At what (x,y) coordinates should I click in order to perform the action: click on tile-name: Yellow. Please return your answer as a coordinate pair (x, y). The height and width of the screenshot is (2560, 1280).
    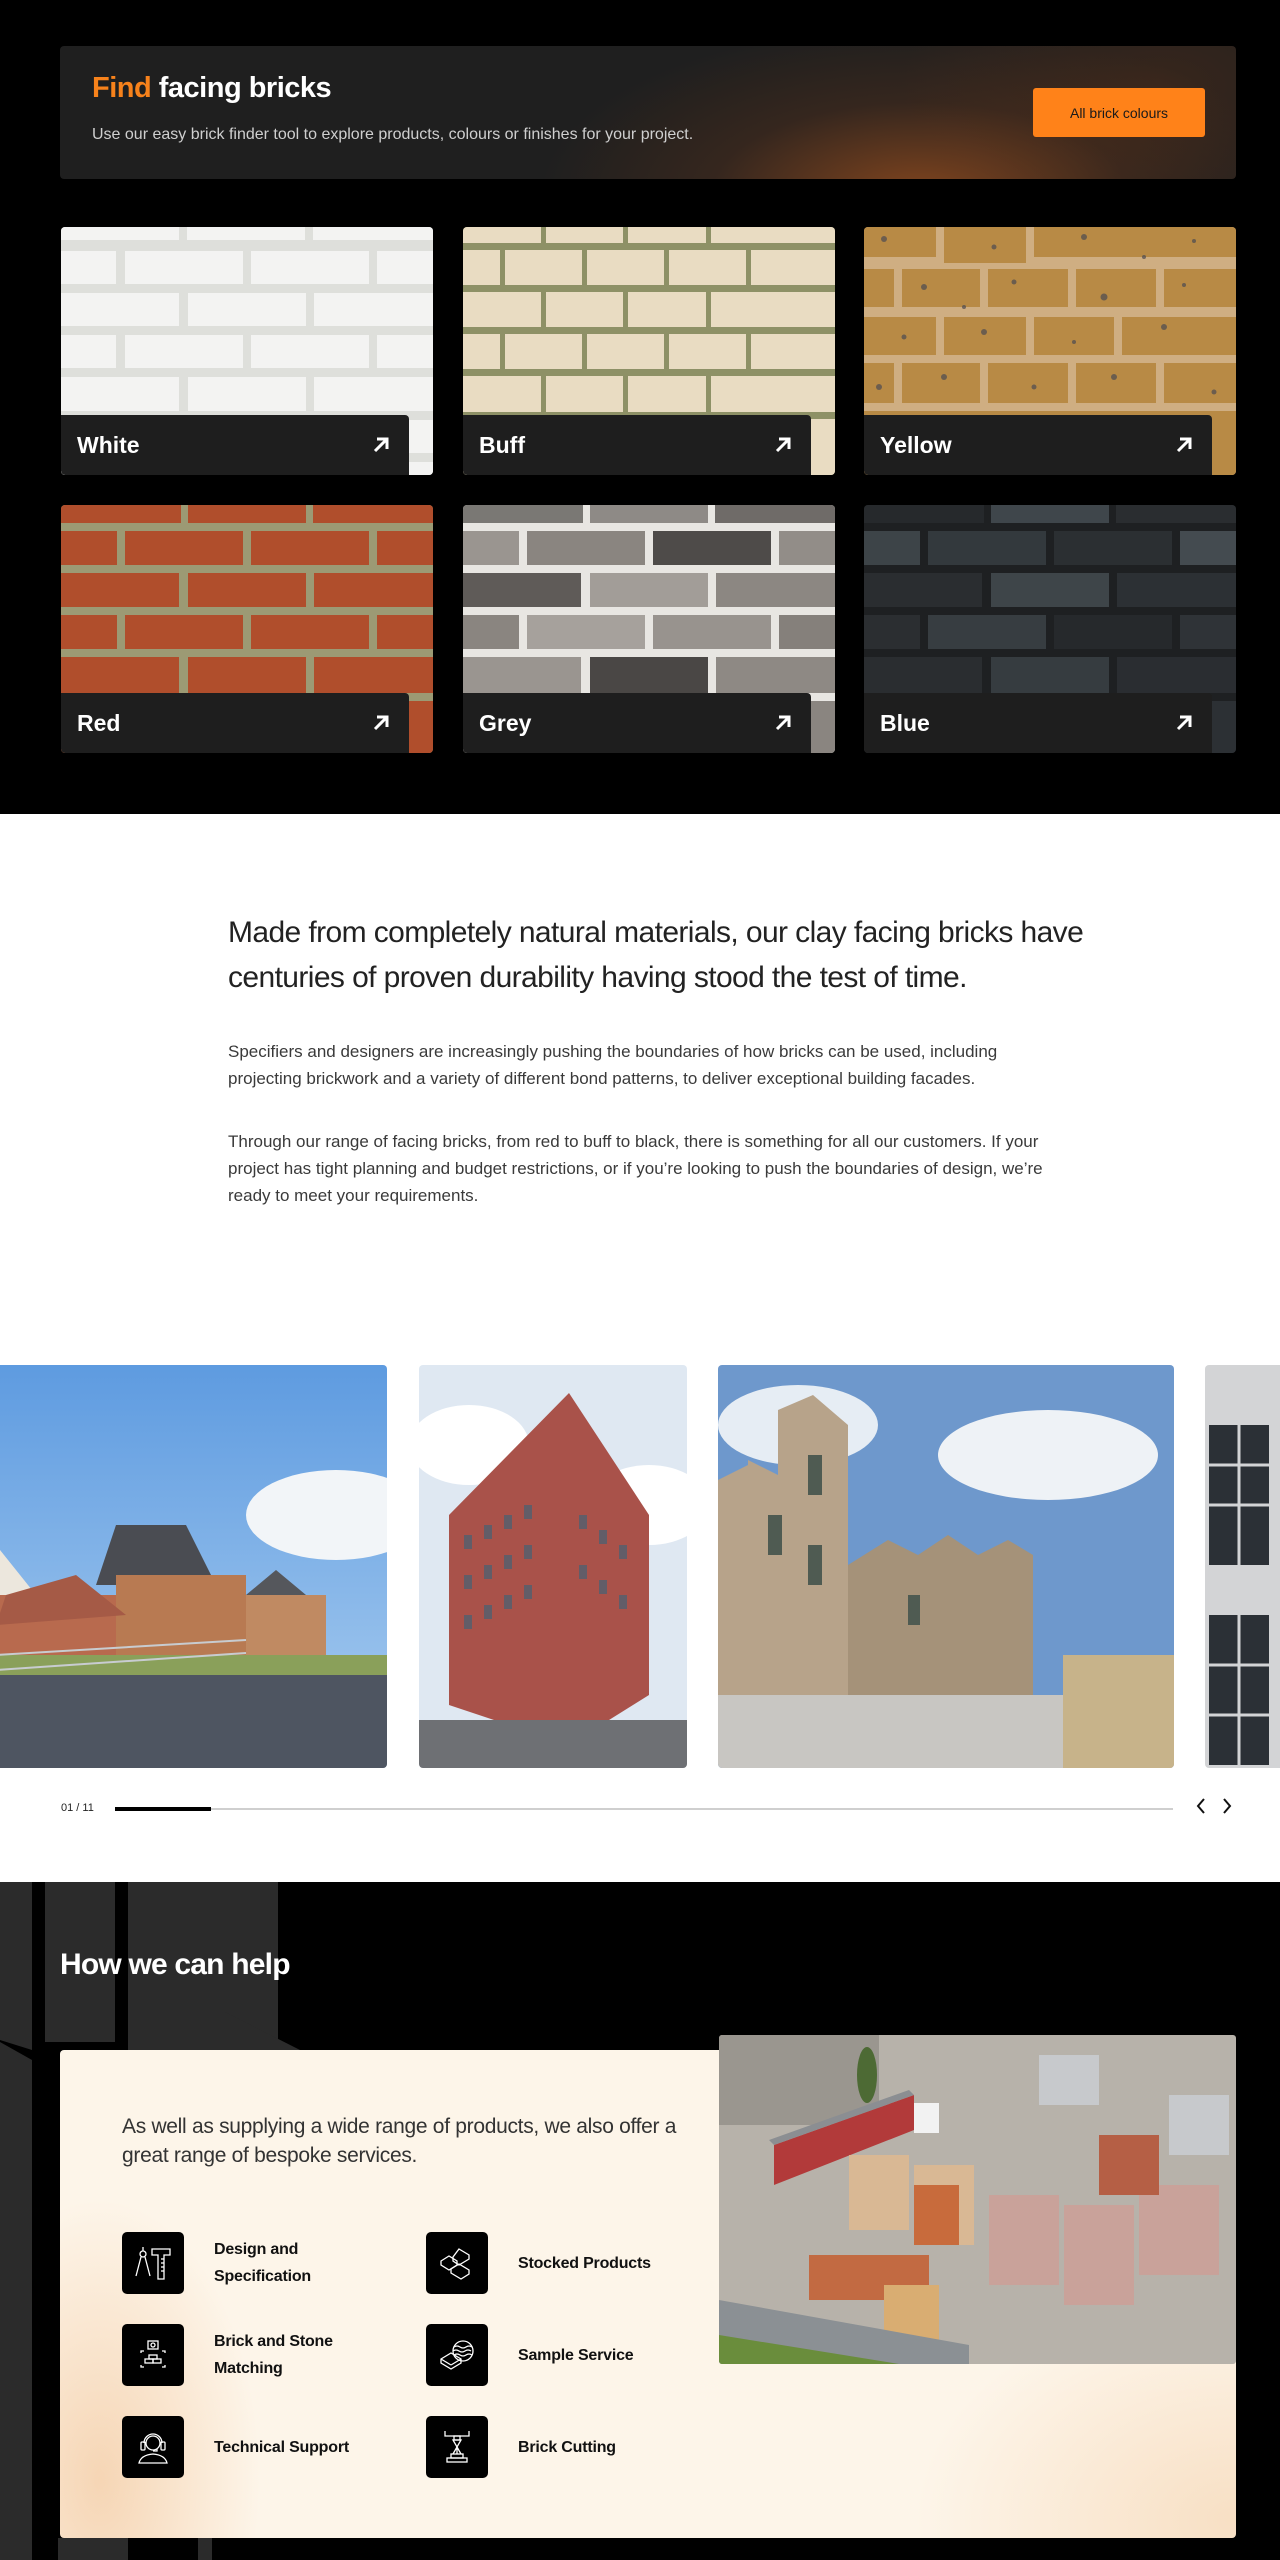
    Looking at the image, I should click on (916, 444).